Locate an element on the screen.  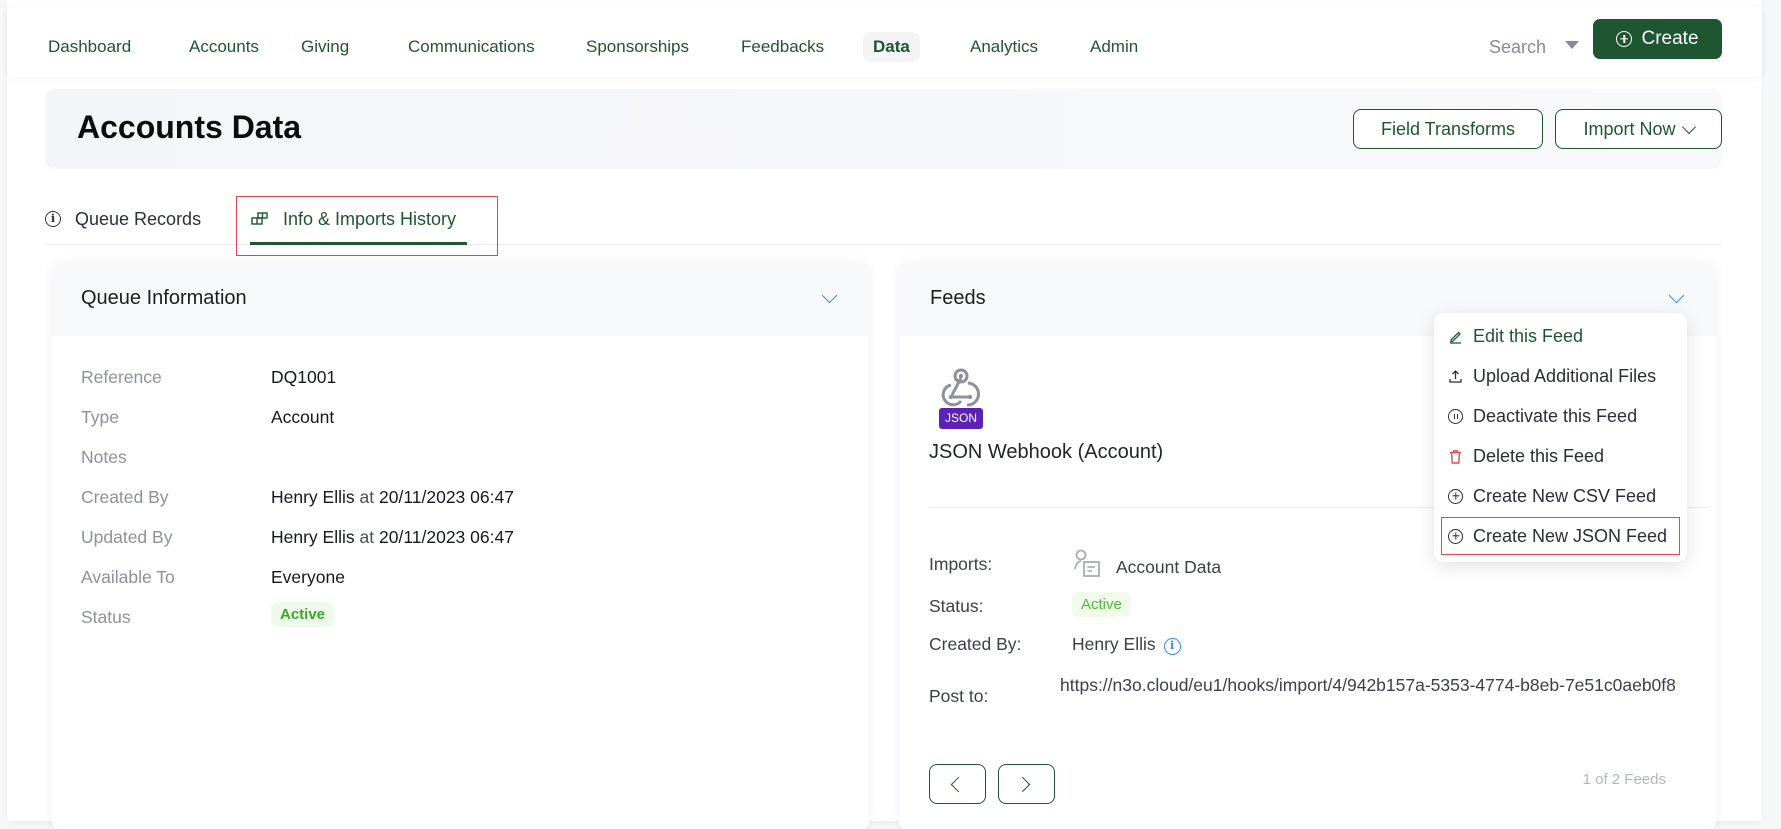
tab-info-imports-history-label: Info & Imports History is located at coordinates (370, 219).